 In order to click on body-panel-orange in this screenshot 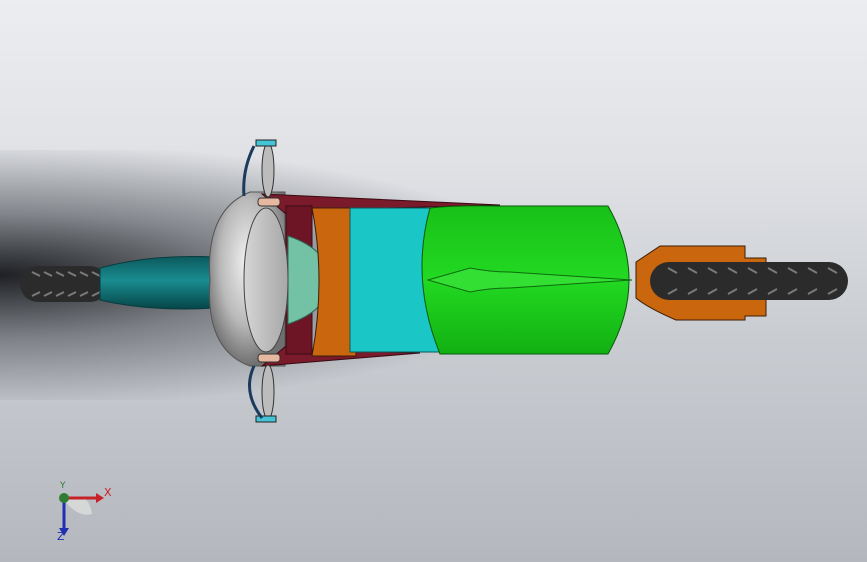, I will do `click(334, 282)`.